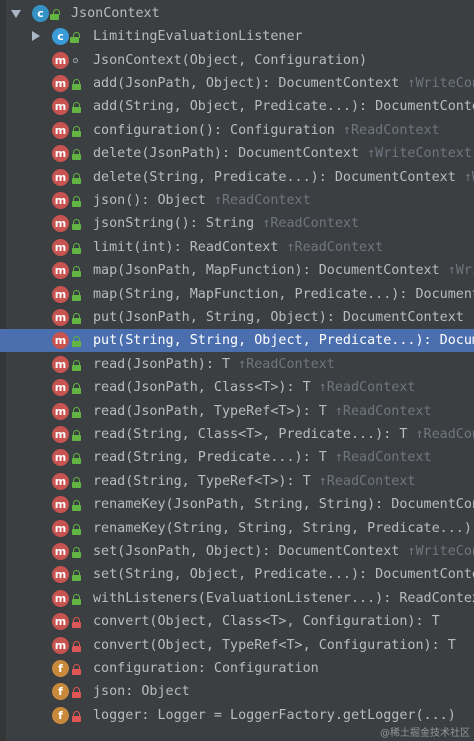 This screenshot has height=741, width=474. What do you see at coordinates (237, 60) in the screenshot?
I see `method-item: m JsonContext(Object, Configuration)` at bounding box center [237, 60].